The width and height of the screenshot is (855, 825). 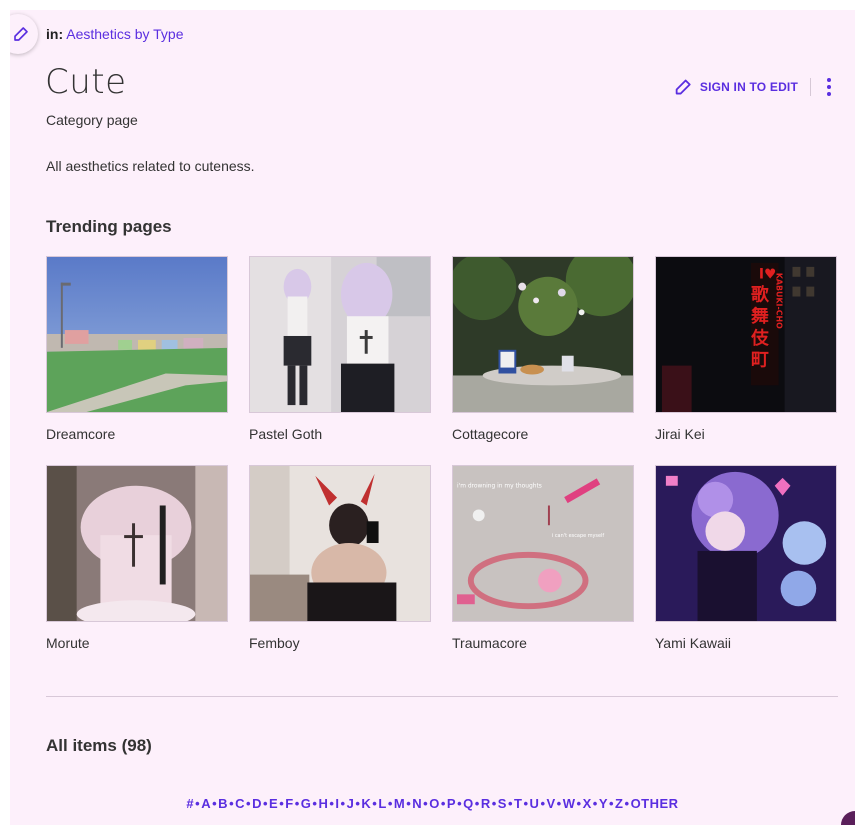 What do you see at coordinates (306, 803) in the screenshot?
I see `alpha-link-g: G` at bounding box center [306, 803].